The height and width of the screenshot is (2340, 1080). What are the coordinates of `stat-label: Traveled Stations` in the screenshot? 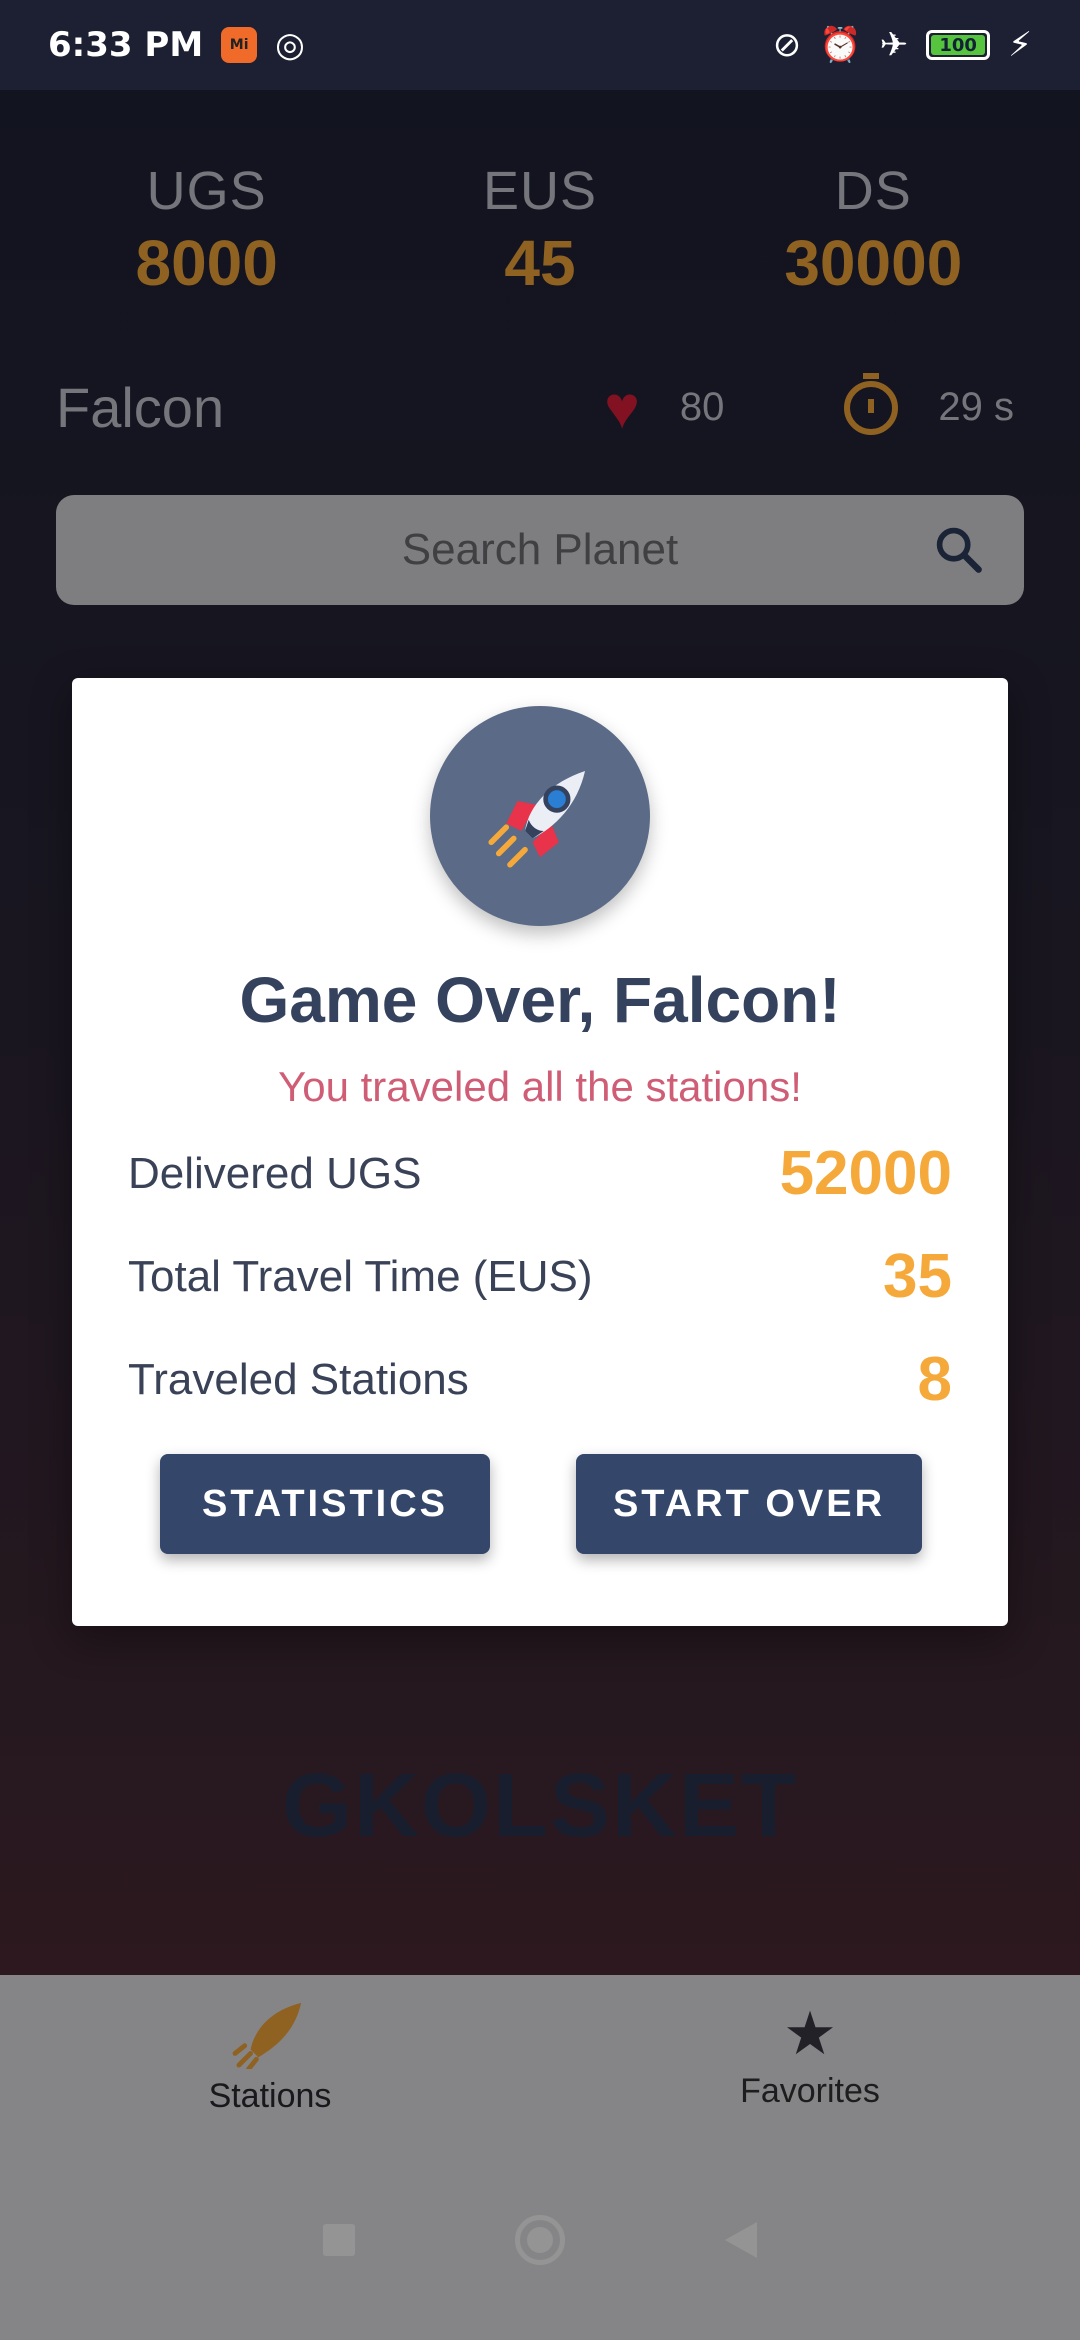 It's located at (298, 1379).